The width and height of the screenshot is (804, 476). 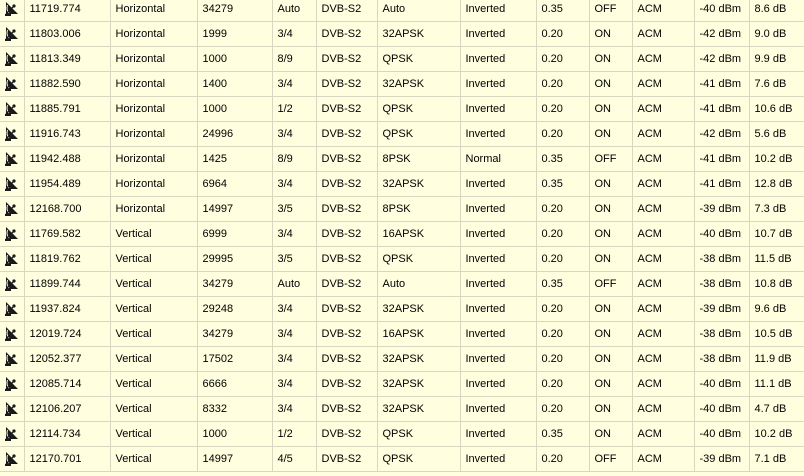 What do you see at coordinates (776, 109) in the screenshot?
I see `carrier-to-noise-cell: 10.6 dB` at bounding box center [776, 109].